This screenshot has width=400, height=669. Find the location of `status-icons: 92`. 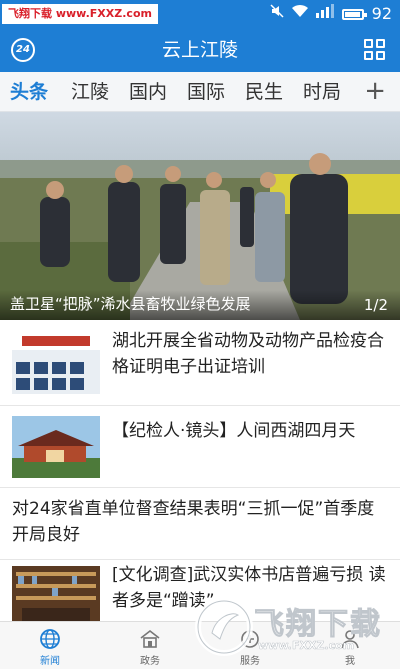

status-icons: 92 is located at coordinates (331, 14).